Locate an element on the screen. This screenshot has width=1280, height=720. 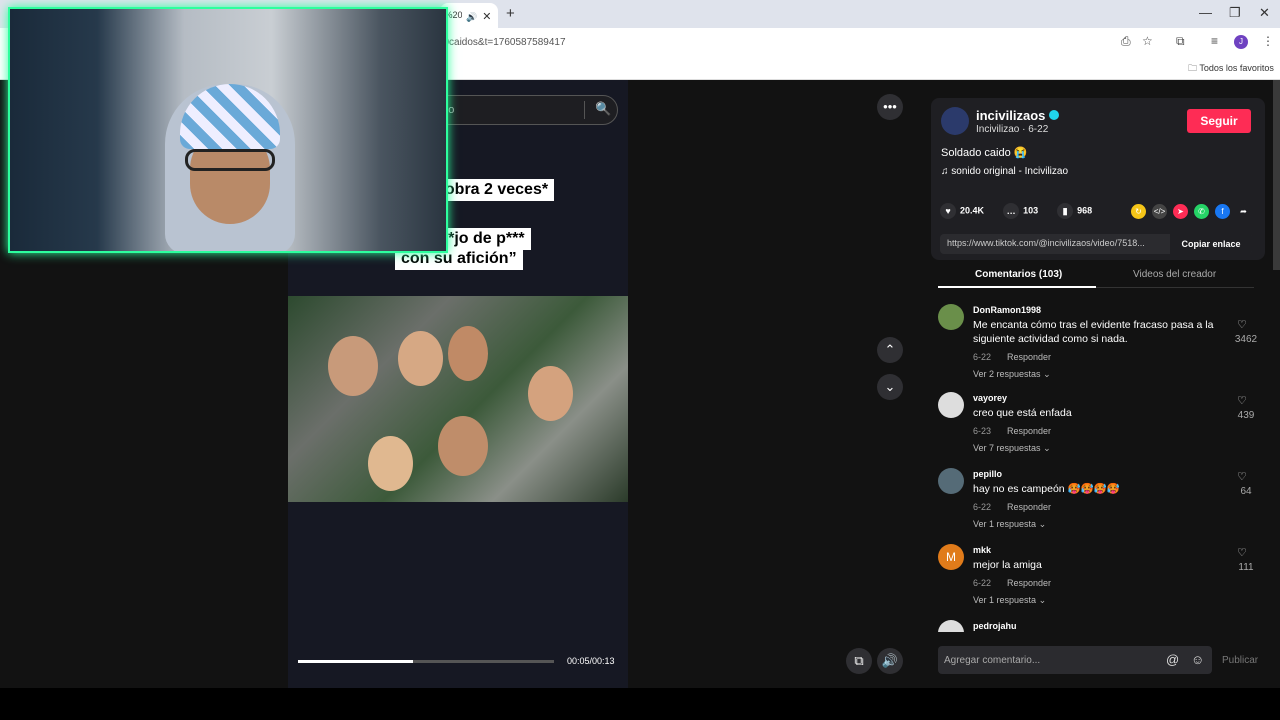
close-window-icon: ✕ is located at coordinates (1264, 13).